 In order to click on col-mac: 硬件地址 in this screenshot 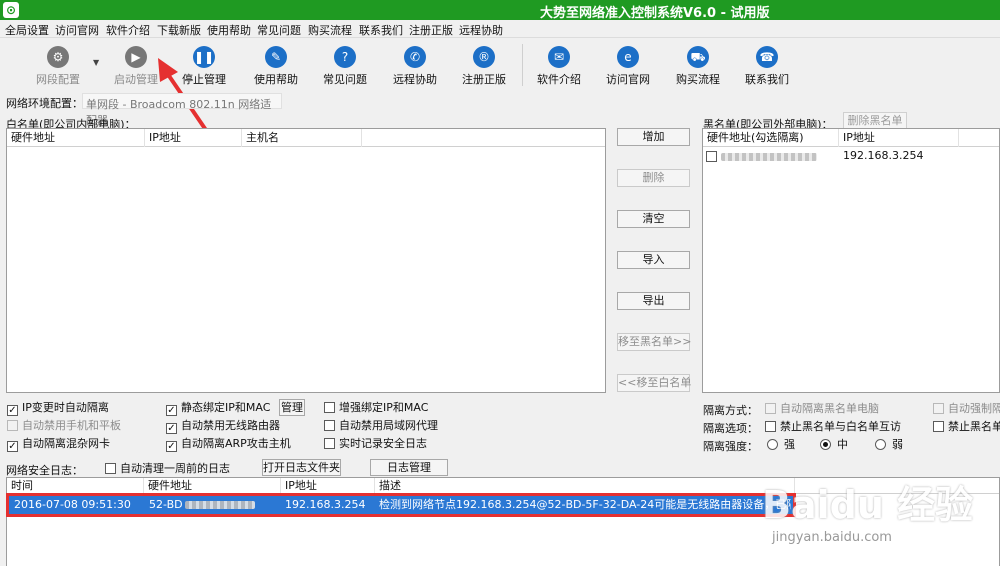, I will do `click(76, 138)`.